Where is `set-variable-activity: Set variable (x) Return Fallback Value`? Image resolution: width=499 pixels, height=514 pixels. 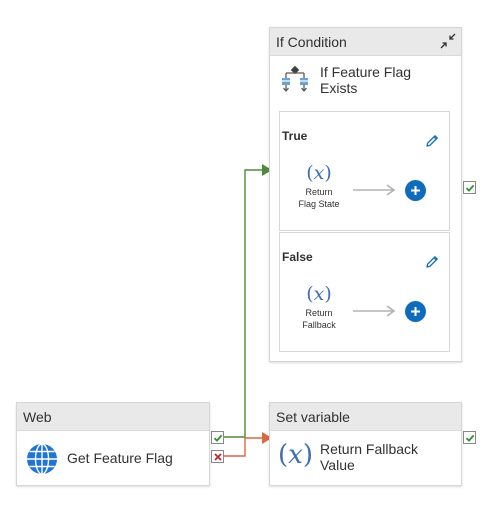 set-variable-activity: Set variable (x) Return Fallback Value is located at coordinates (365, 444).